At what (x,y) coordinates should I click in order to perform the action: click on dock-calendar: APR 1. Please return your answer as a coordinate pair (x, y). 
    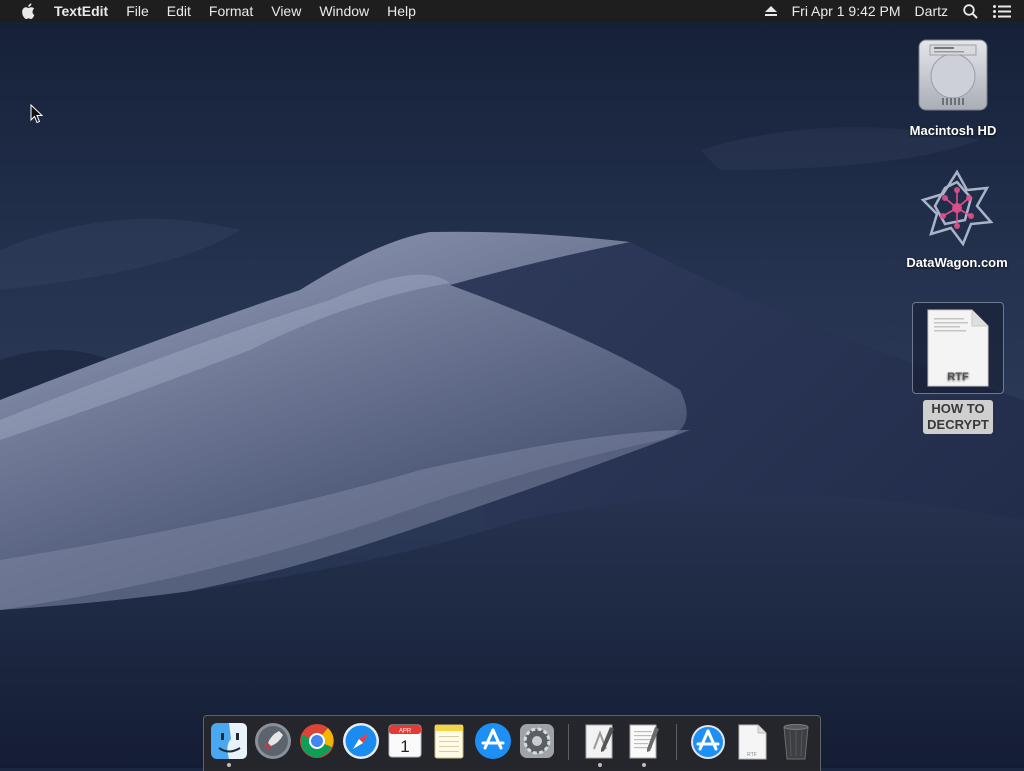
    Looking at the image, I should click on (405, 741).